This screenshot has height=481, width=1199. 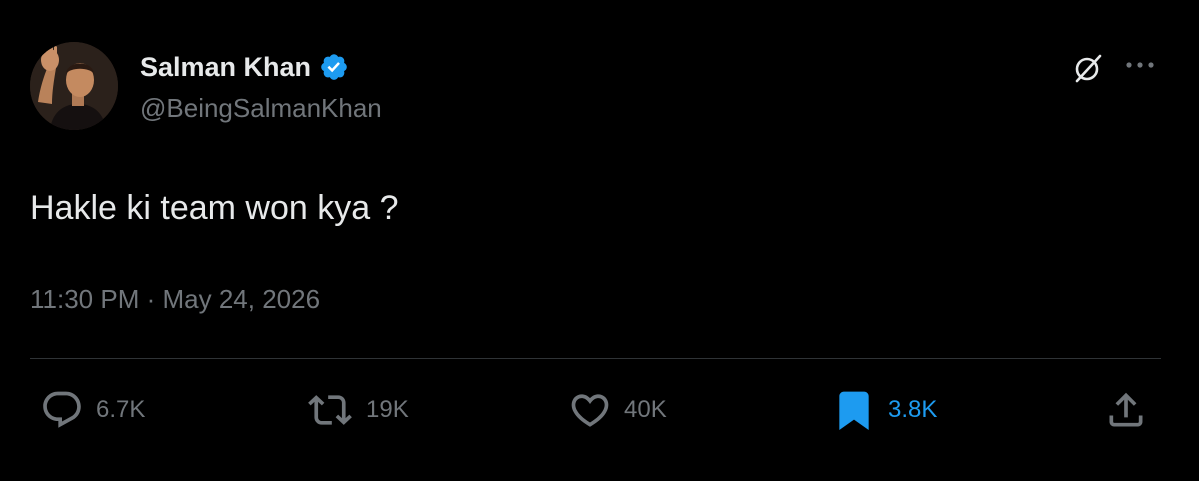 What do you see at coordinates (62, 409) in the screenshot?
I see `reply-icon` at bounding box center [62, 409].